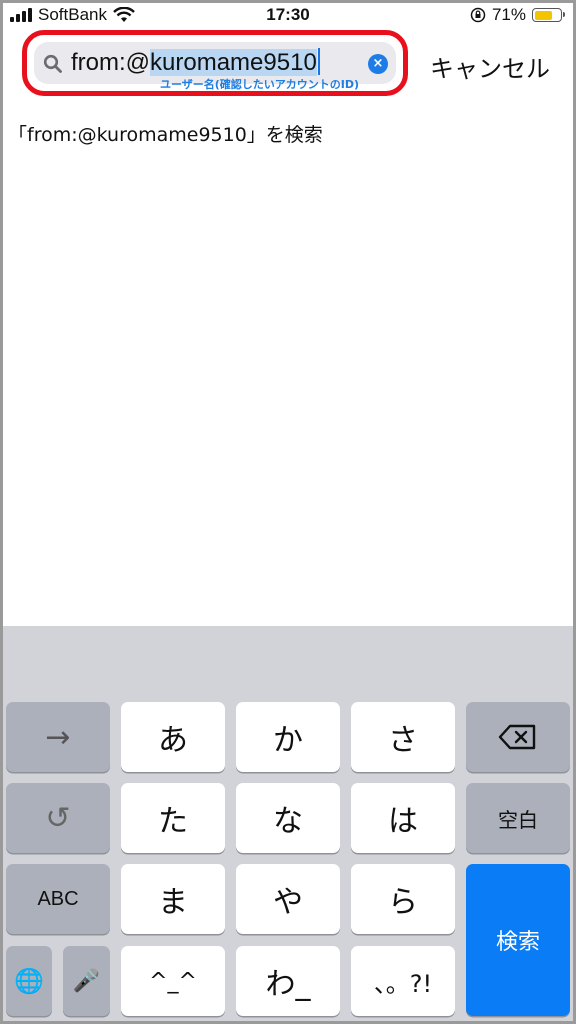 This screenshot has width=576, height=1024. I want to click on microphone-icon: 🎤, so click(86, 981).